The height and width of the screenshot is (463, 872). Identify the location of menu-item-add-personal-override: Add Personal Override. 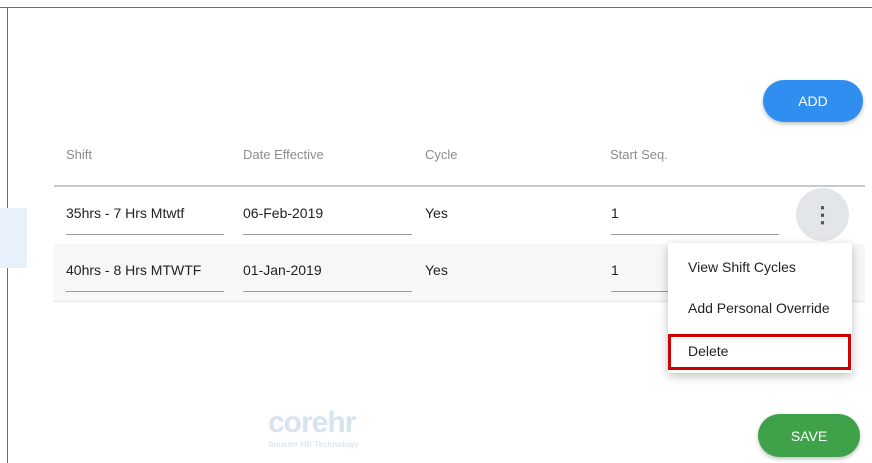
(759, 308).